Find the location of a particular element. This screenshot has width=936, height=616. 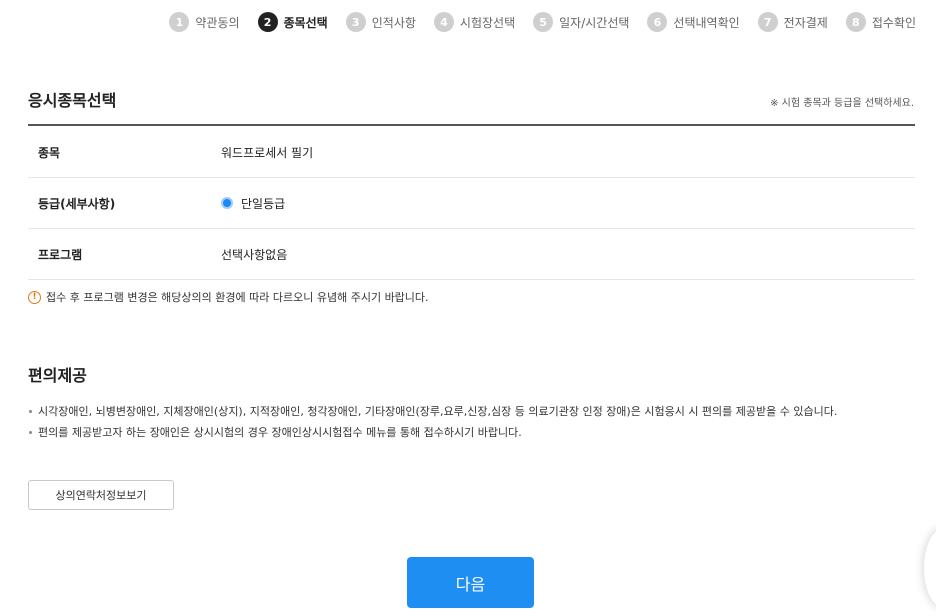

step-label: 일자/시간선택 is located at coordinates (594, 22).